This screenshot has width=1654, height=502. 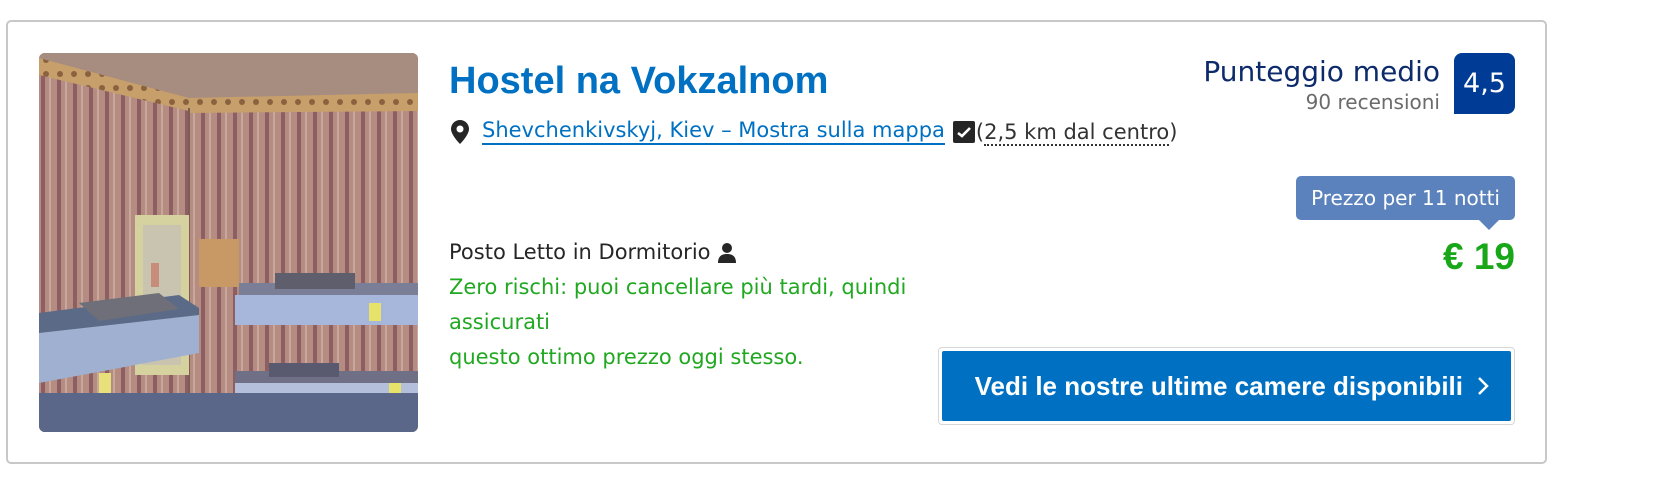 What do you see at coordinates (626, 357) in the screenshot?
I see `cancel-line-2: questo ottimo prezzo oggi stesso.` at bounding box center [626, 357].